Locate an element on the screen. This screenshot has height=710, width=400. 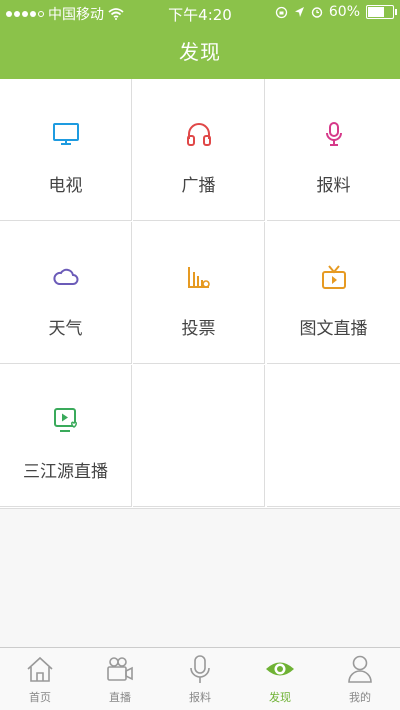
battery-percent: 60% is located at coordinates (344, 12).